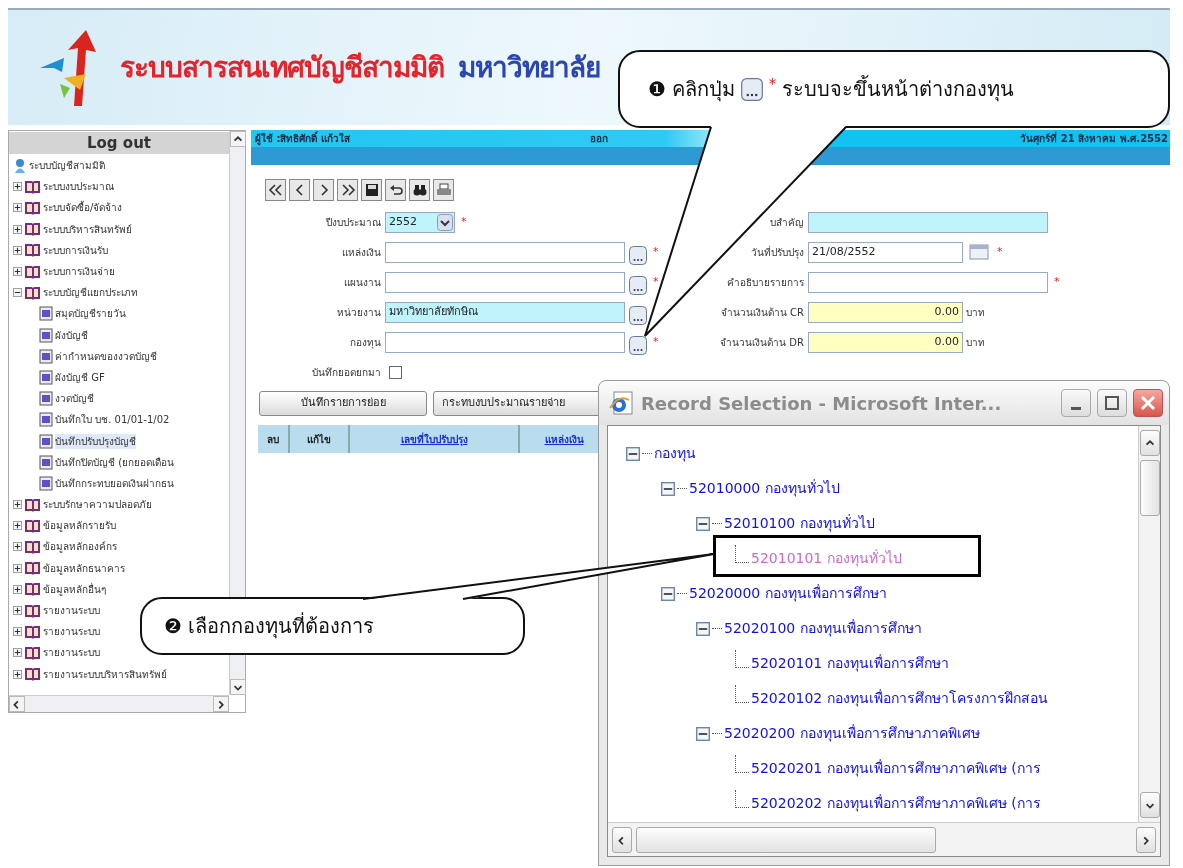  What do you see at coordinates (87, 229) in the screenshot?
I see `tree-item: ระบบบริหารสินทรัพย์` at bounding box center [87, 229].